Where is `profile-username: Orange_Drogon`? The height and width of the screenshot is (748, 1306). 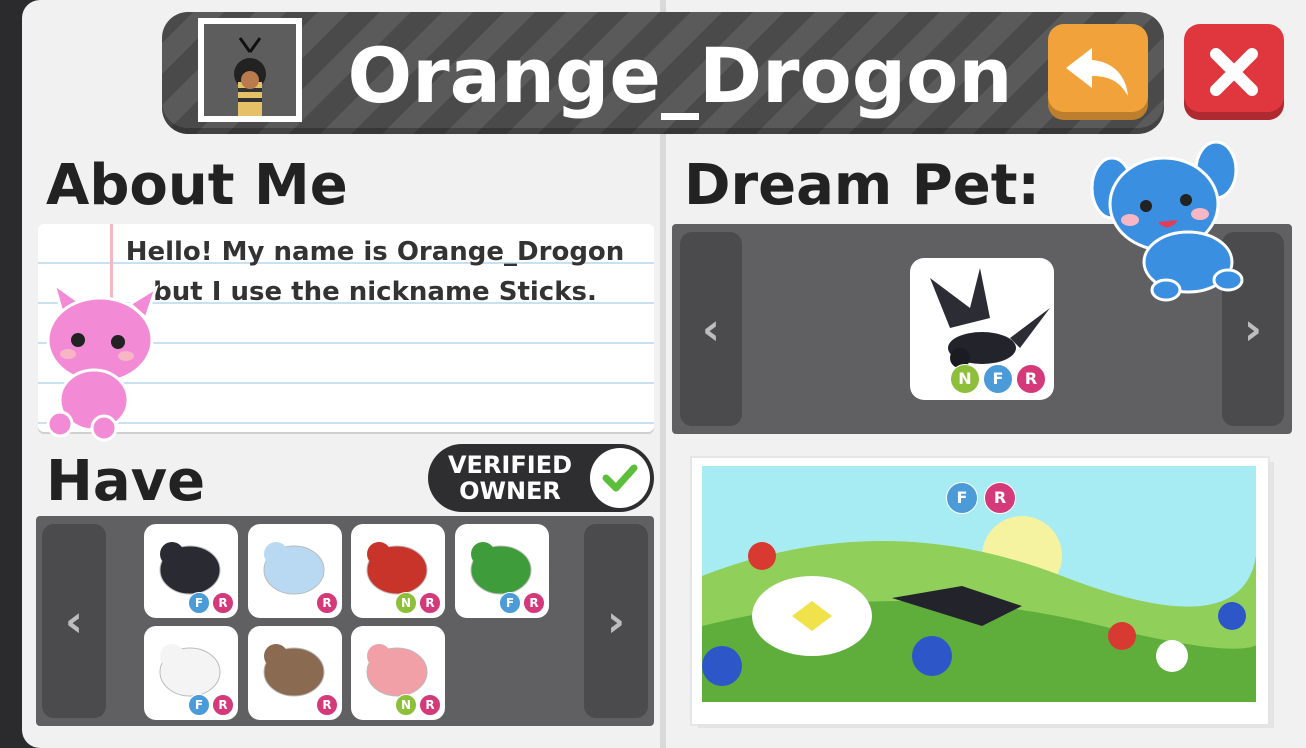
profile-username: Orange_Drogon is located at coordinates (680, 75).